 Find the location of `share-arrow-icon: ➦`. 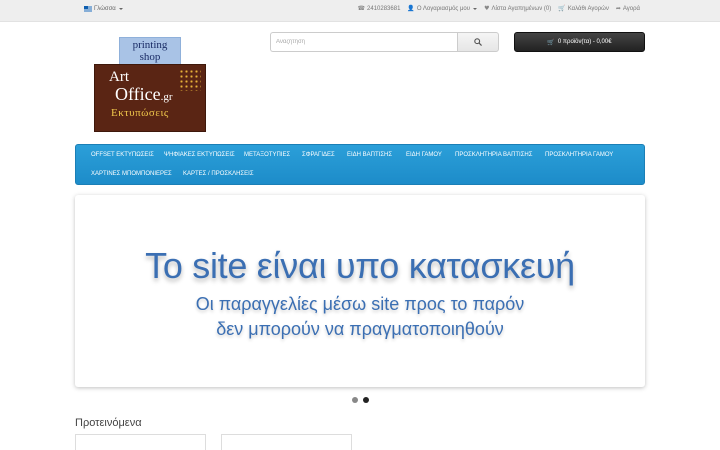

share-arrow-icon: ➦ is located at coordinates (618, 8).